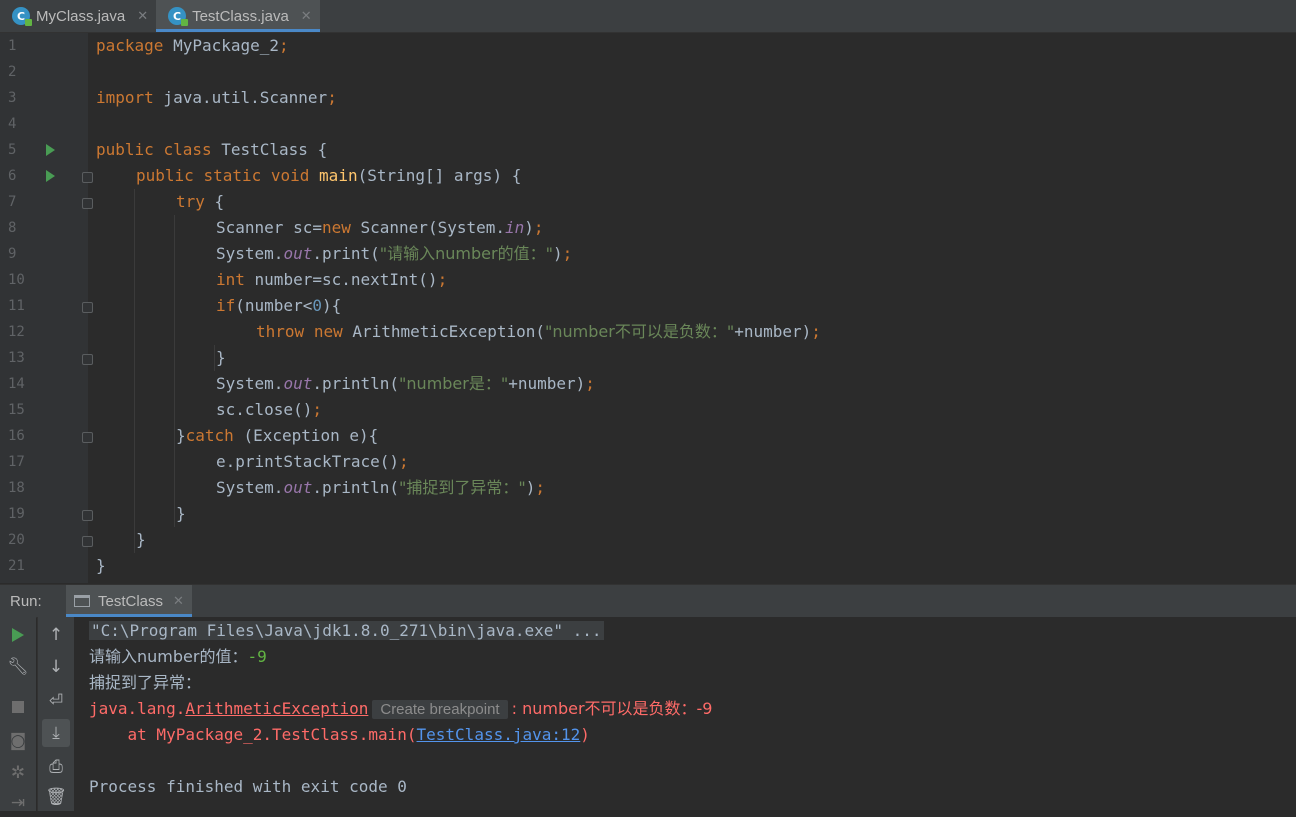 Image resolution: width=1296 pixels, height=817 pixels. Describe the element at coordinates (648, 410) in the screenshot. I see `code-line: 15 sc.close();` at that location.